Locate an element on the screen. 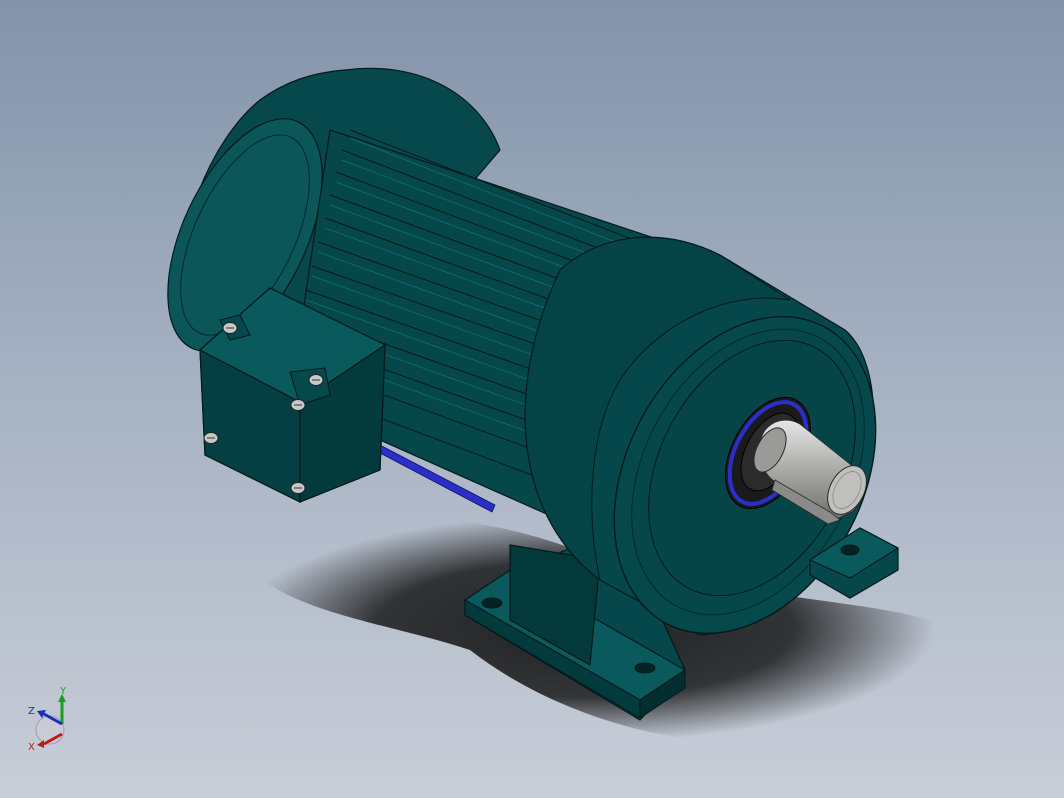 This screenshot has height=798, width=1064. coordinate-triad: Y Z X is located at coordinates (47, 719).